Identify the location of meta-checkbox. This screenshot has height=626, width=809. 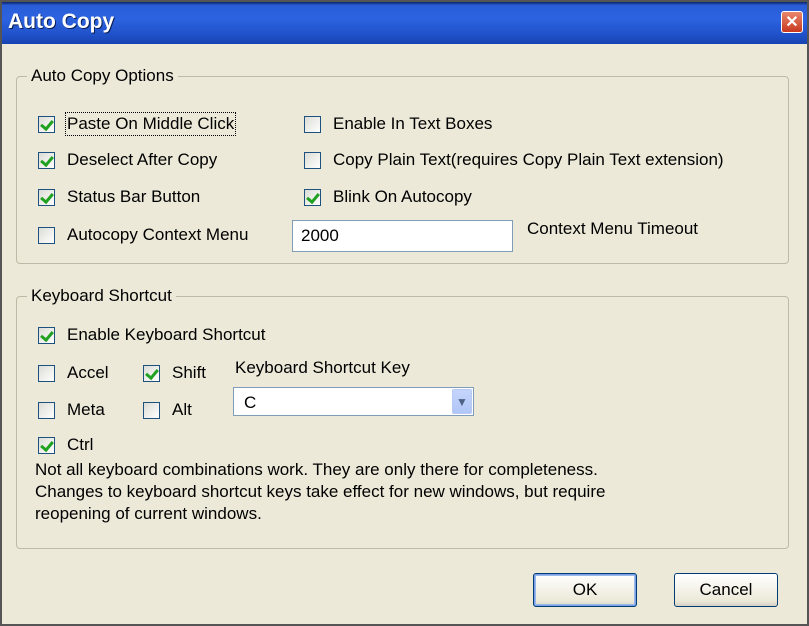
(46, 410).